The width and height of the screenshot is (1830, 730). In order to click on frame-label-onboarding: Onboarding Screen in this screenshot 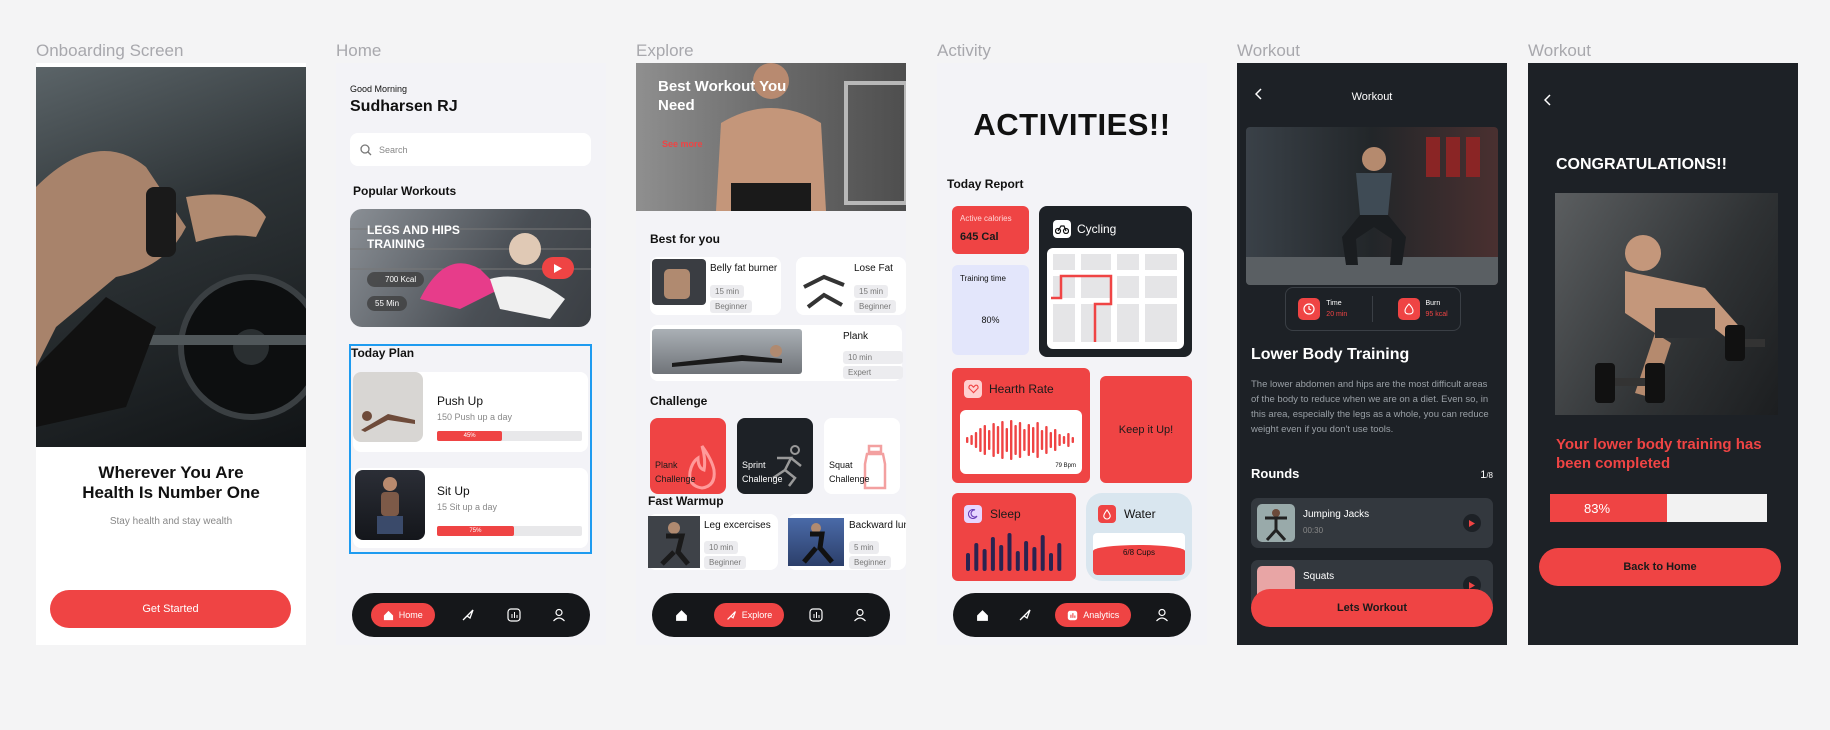, I will do `click(110, 50)`.